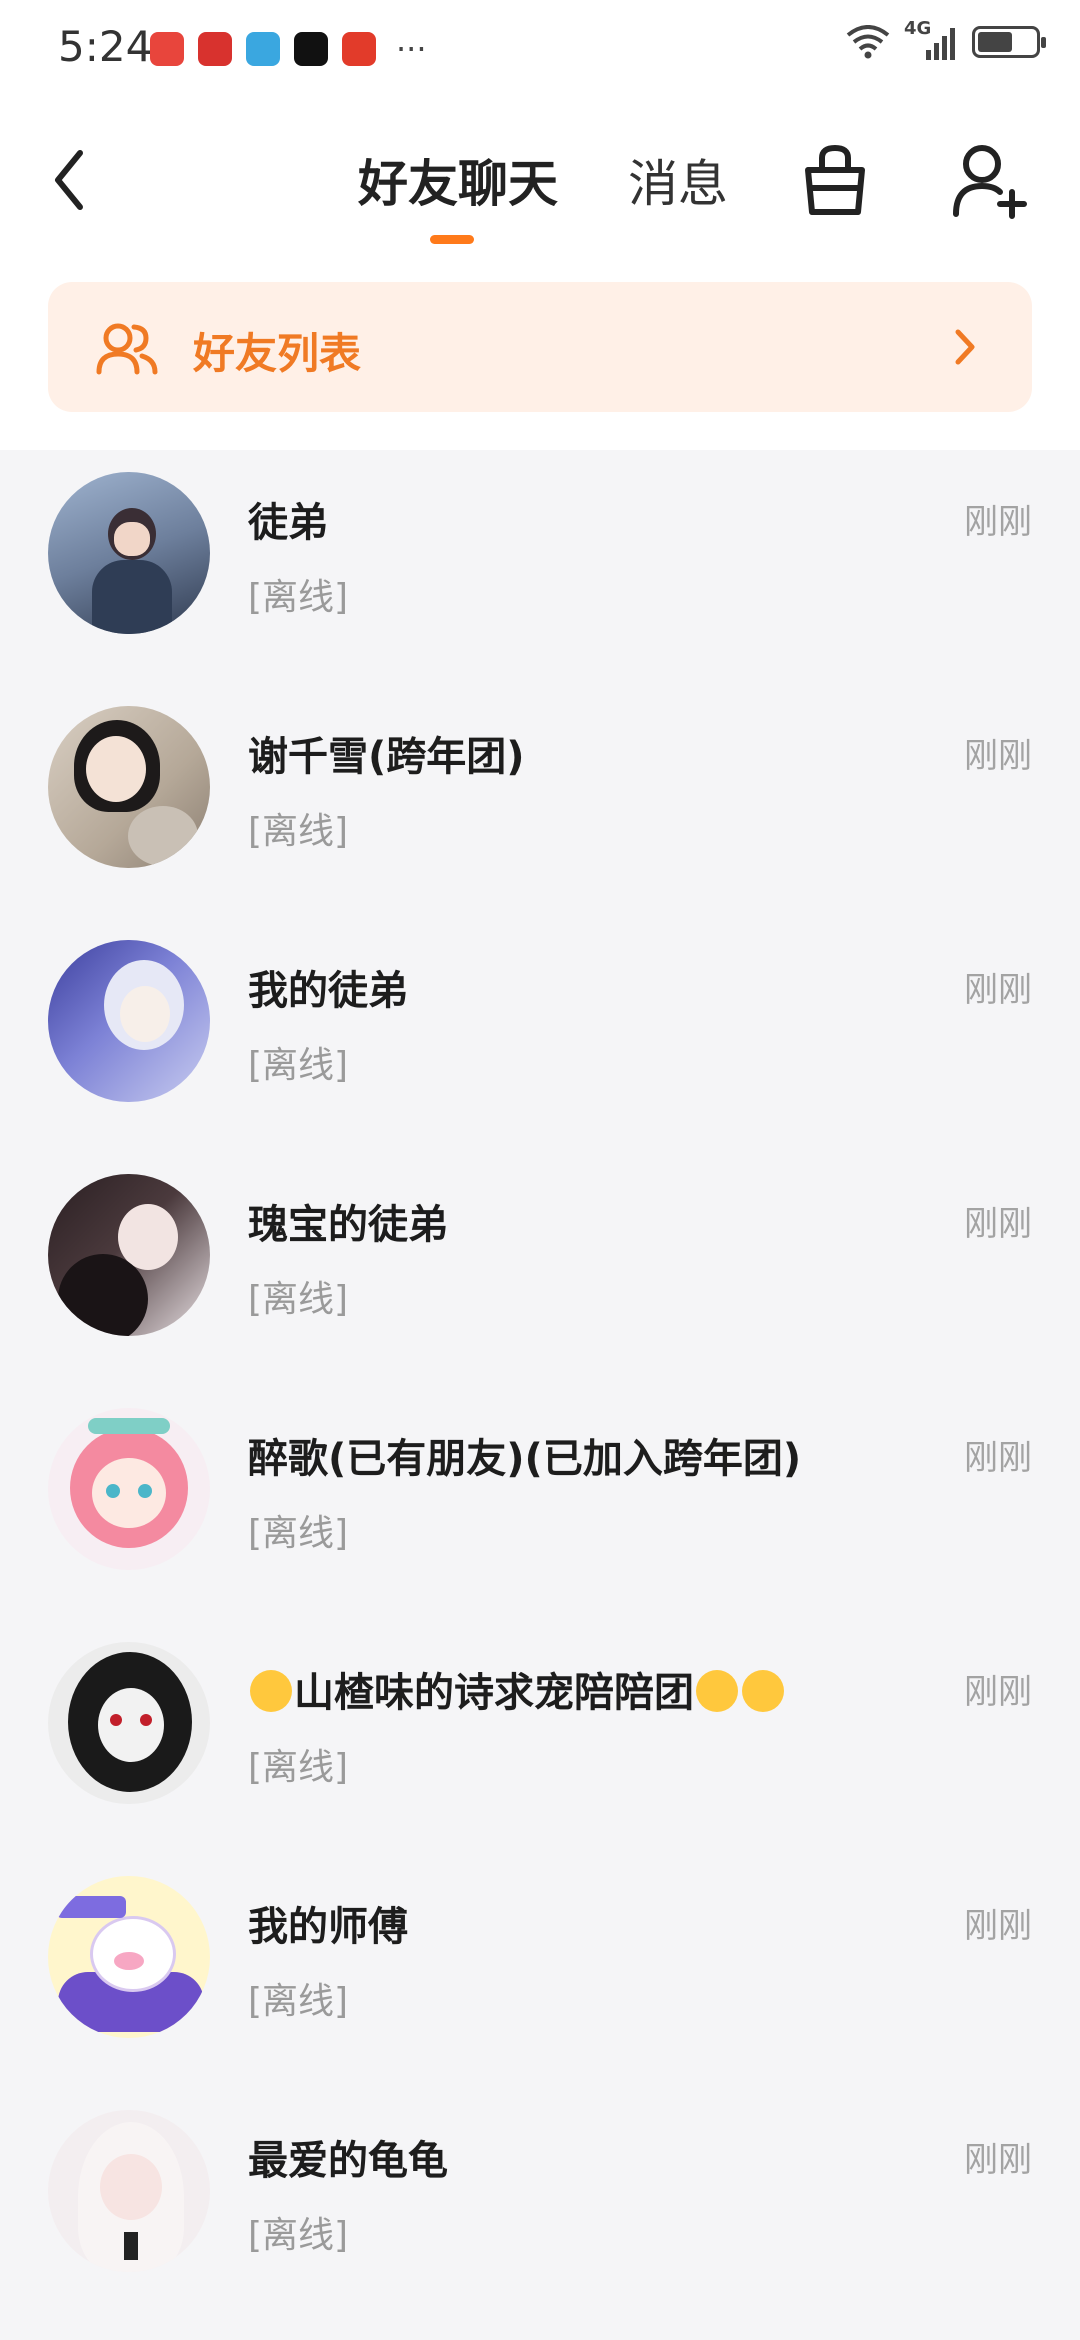  What do you see at coordinates (494, 1693) in the screenshot?
I see `contact-name-text: 山楂味的诗求宠陪陪团` at bounding box center [494, 1693].